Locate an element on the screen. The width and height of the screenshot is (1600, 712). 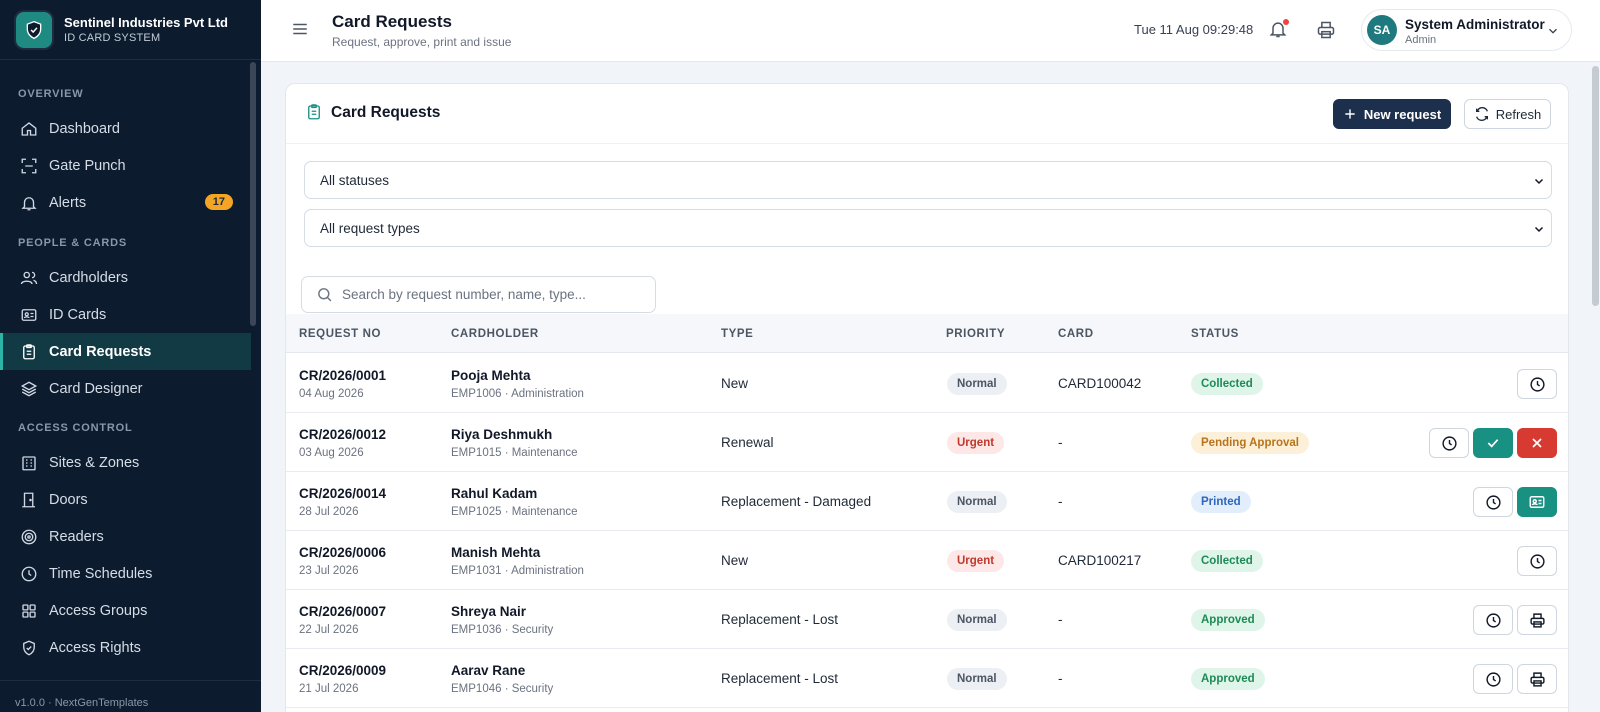
column-header-request-no: REQUEST NO is located at coordinates (340, 334).